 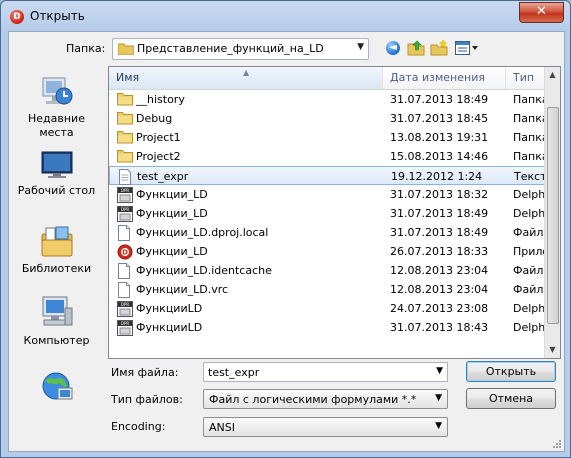 I want to click on place-computer: Компьютер, so click(x=56, y=321).